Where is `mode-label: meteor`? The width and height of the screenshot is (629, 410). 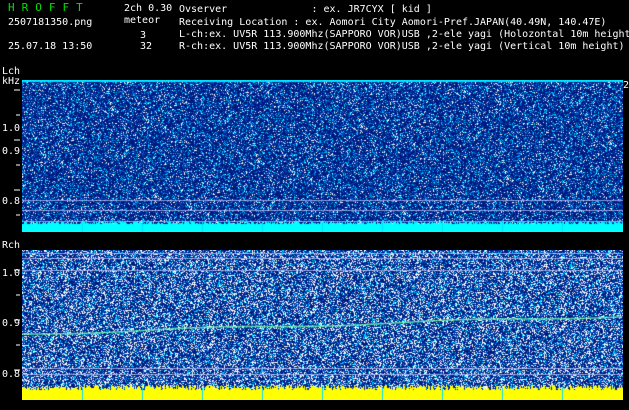
mode-label: meteor is located at coordinates (142, 20).